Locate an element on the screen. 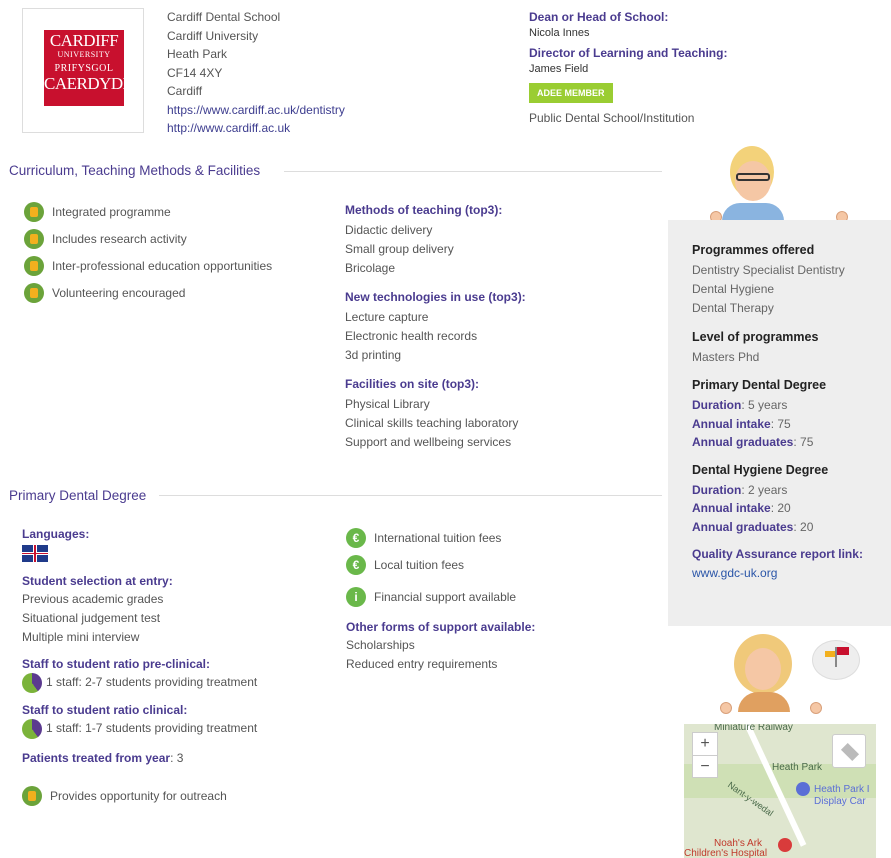 The width and height of the screenshot is (891, 858). financial-label: Financial support available is located at coordinates (445, 596).